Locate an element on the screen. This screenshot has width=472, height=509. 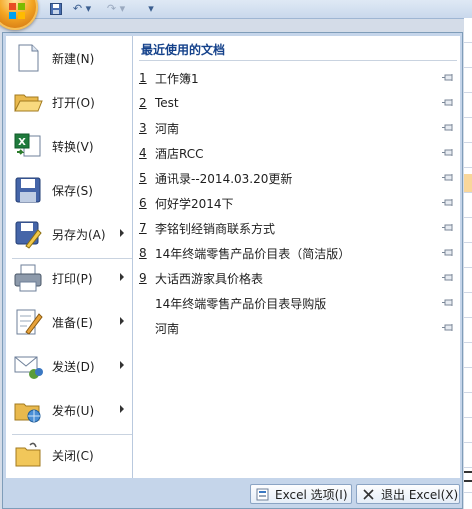
prepare-command: 准备(E) is located at coordinates (69, 322).